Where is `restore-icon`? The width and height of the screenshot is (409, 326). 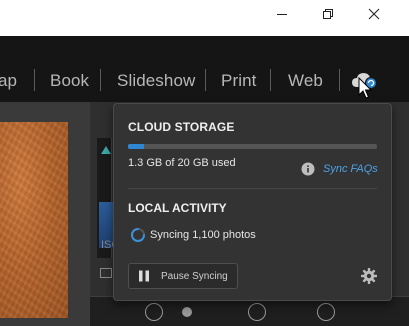
restore-icon is located at coordinates (328, 14).